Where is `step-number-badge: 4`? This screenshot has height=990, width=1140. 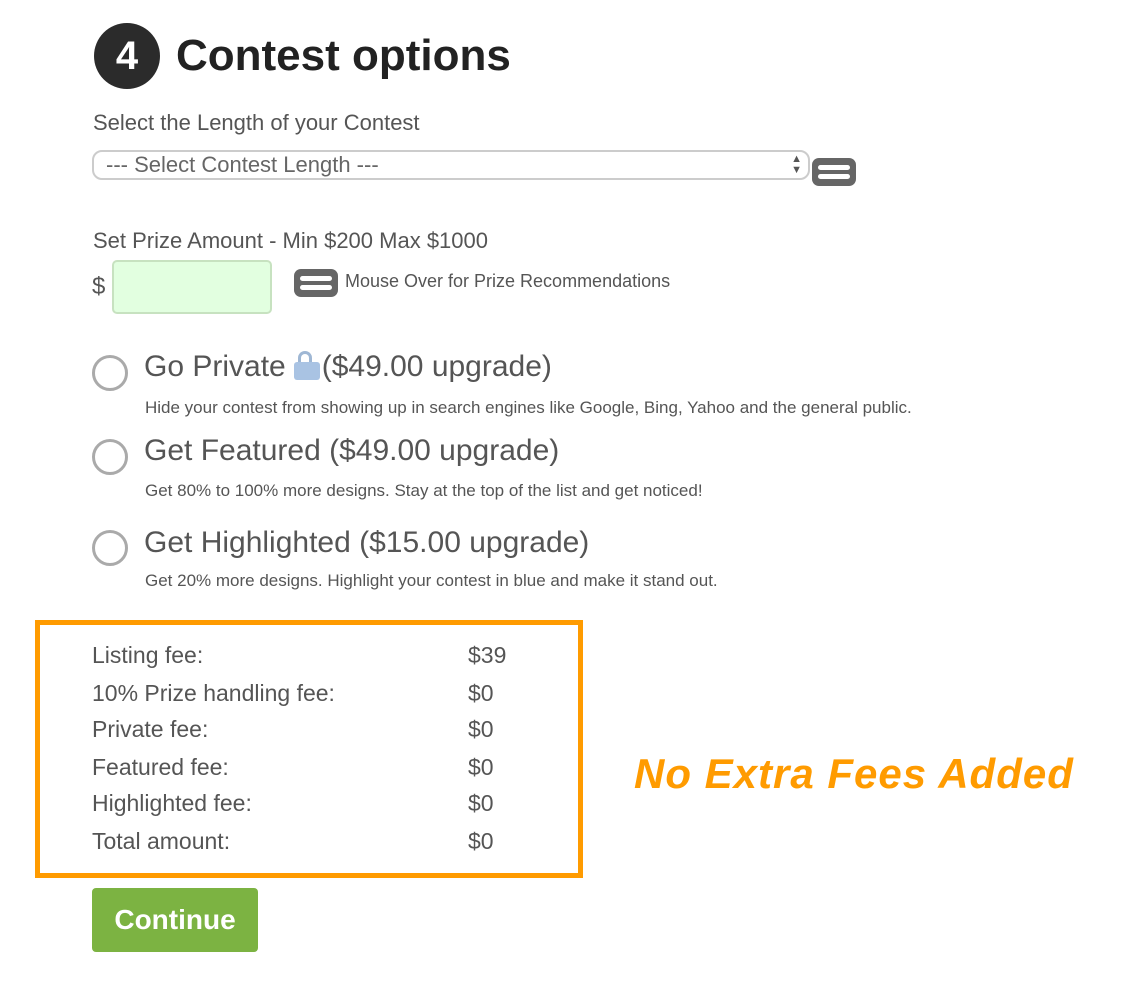 step-number-badge: 4 is located at coordinates (127, 56).